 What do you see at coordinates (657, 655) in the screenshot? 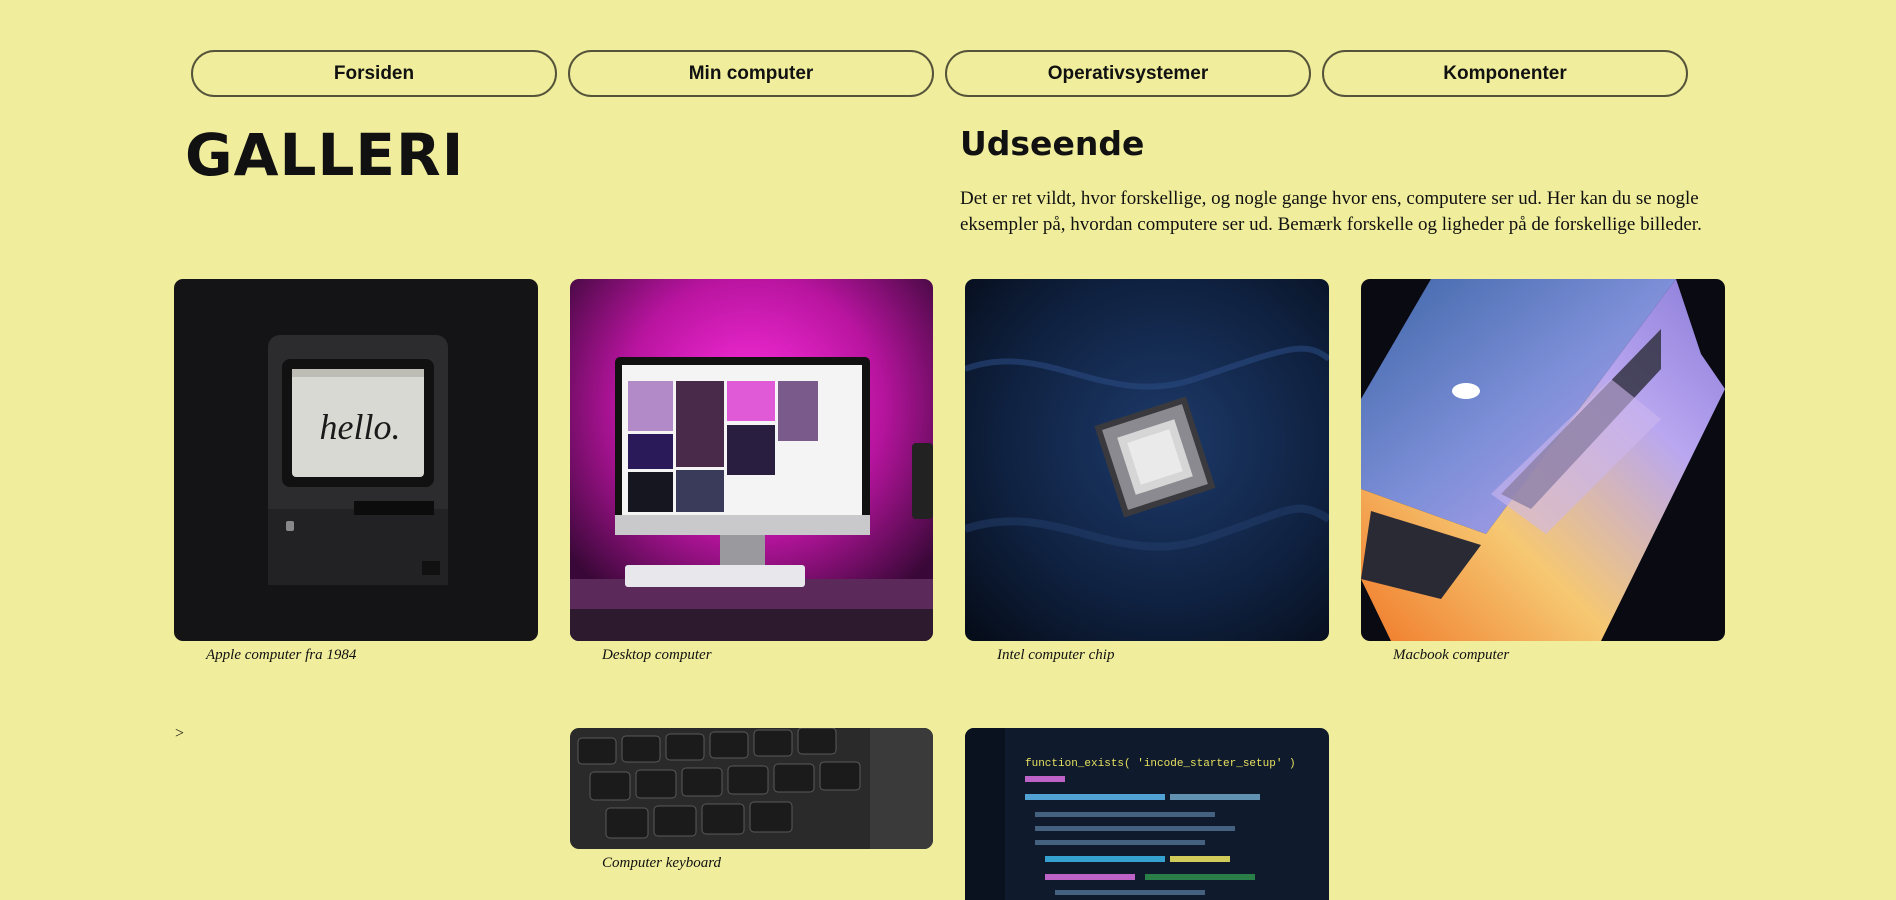
I see `caption-desktop: Desktop computer` at bounding box center [657, 655].